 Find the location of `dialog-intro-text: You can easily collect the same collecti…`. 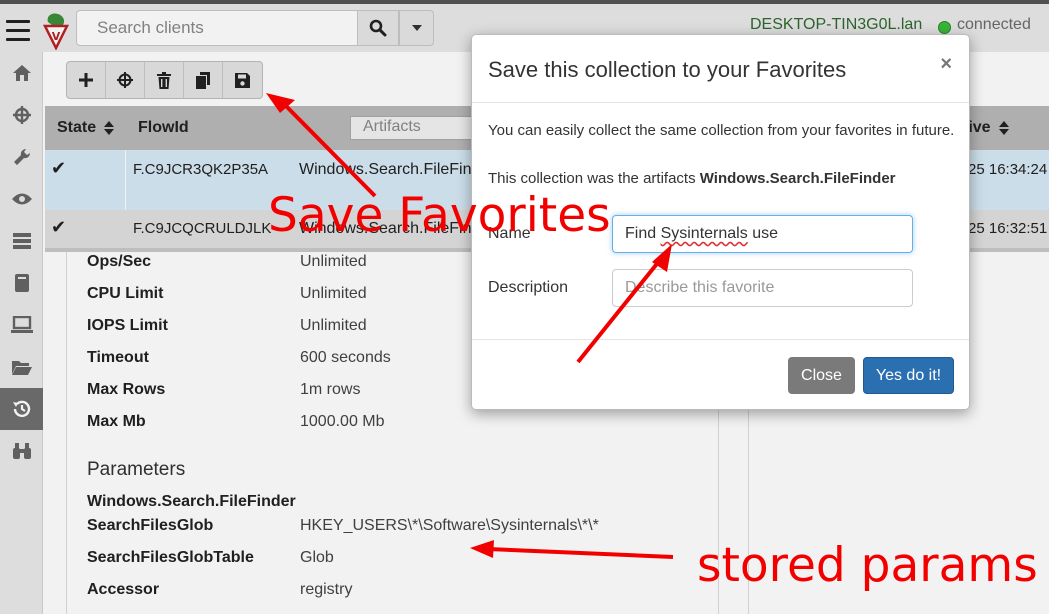

dialog-intro-text: You can easily collect the same collecti… is located at coordinates (721, 130).